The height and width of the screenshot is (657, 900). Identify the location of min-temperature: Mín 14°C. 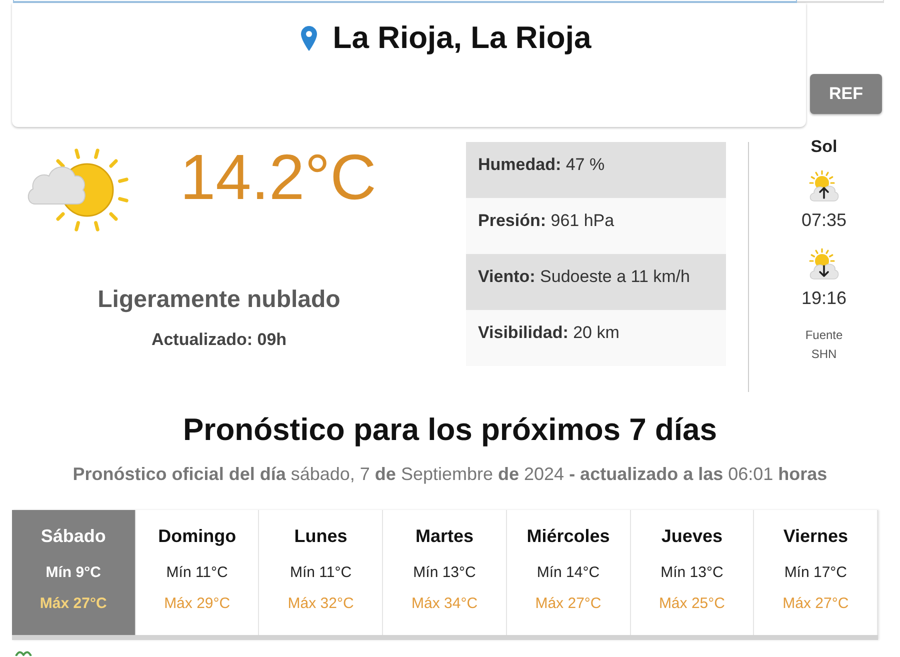
(568, 573).